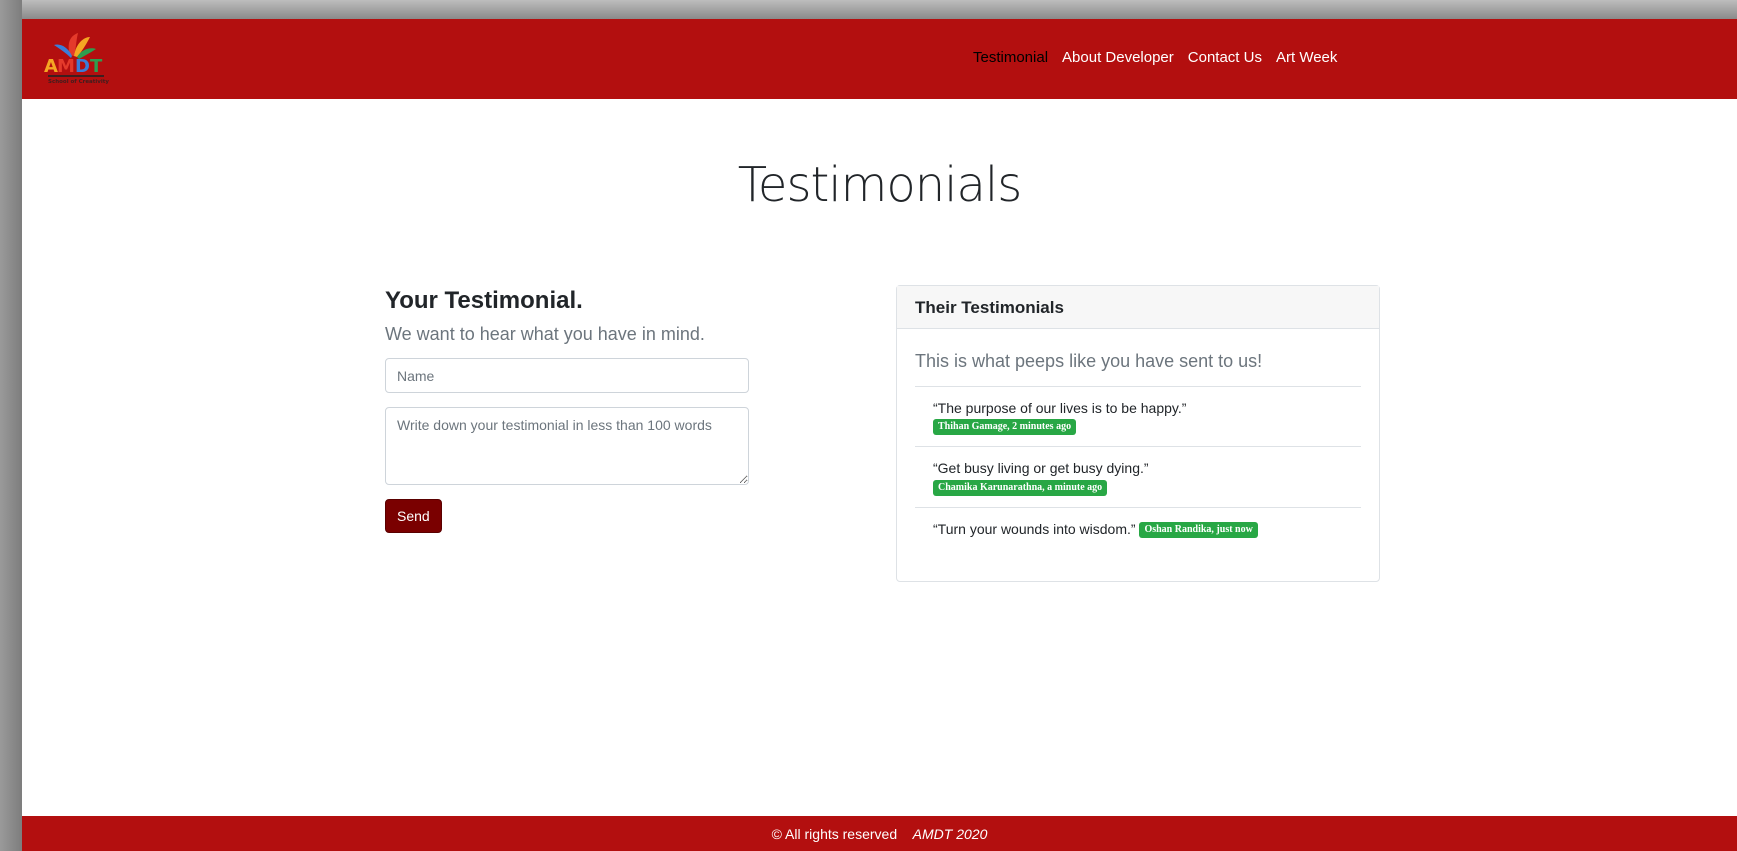  Describe the element at coordinates (96, 66) in the screenshot. I see `svg-text: T` at that location.